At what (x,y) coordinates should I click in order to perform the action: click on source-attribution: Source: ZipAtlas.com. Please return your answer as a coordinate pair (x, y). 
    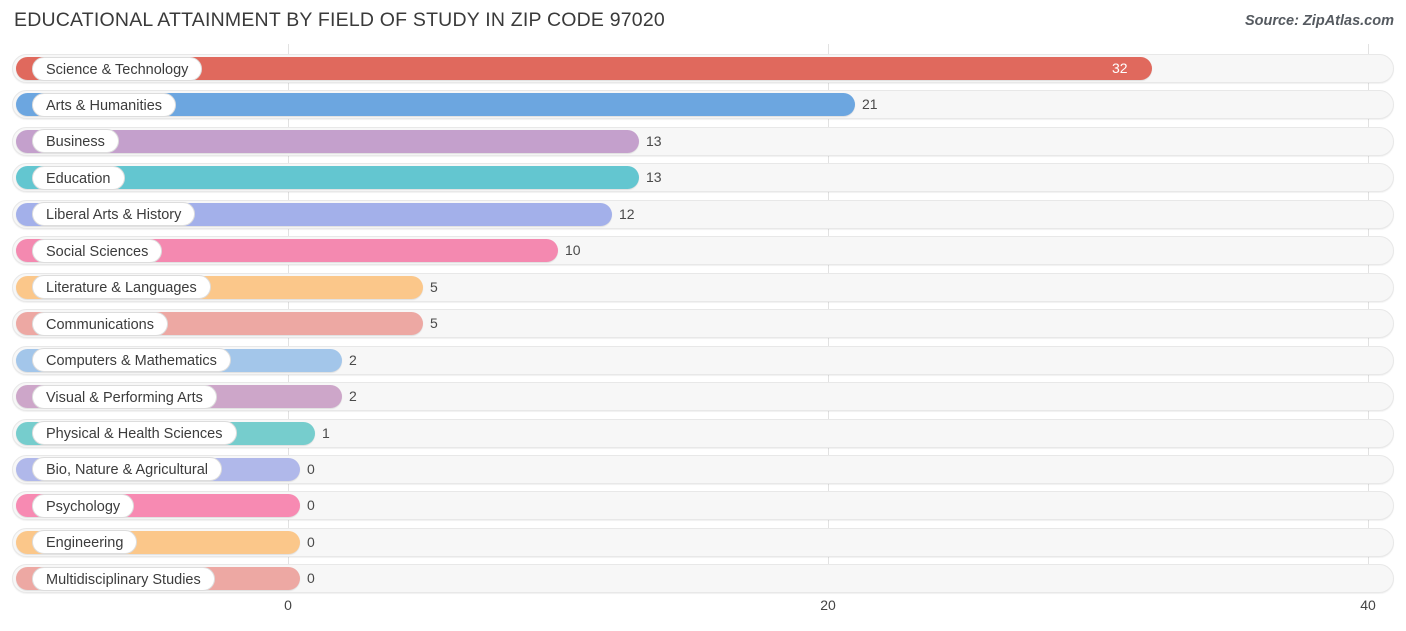
    Looking at the image, I should click on (1319, 21).